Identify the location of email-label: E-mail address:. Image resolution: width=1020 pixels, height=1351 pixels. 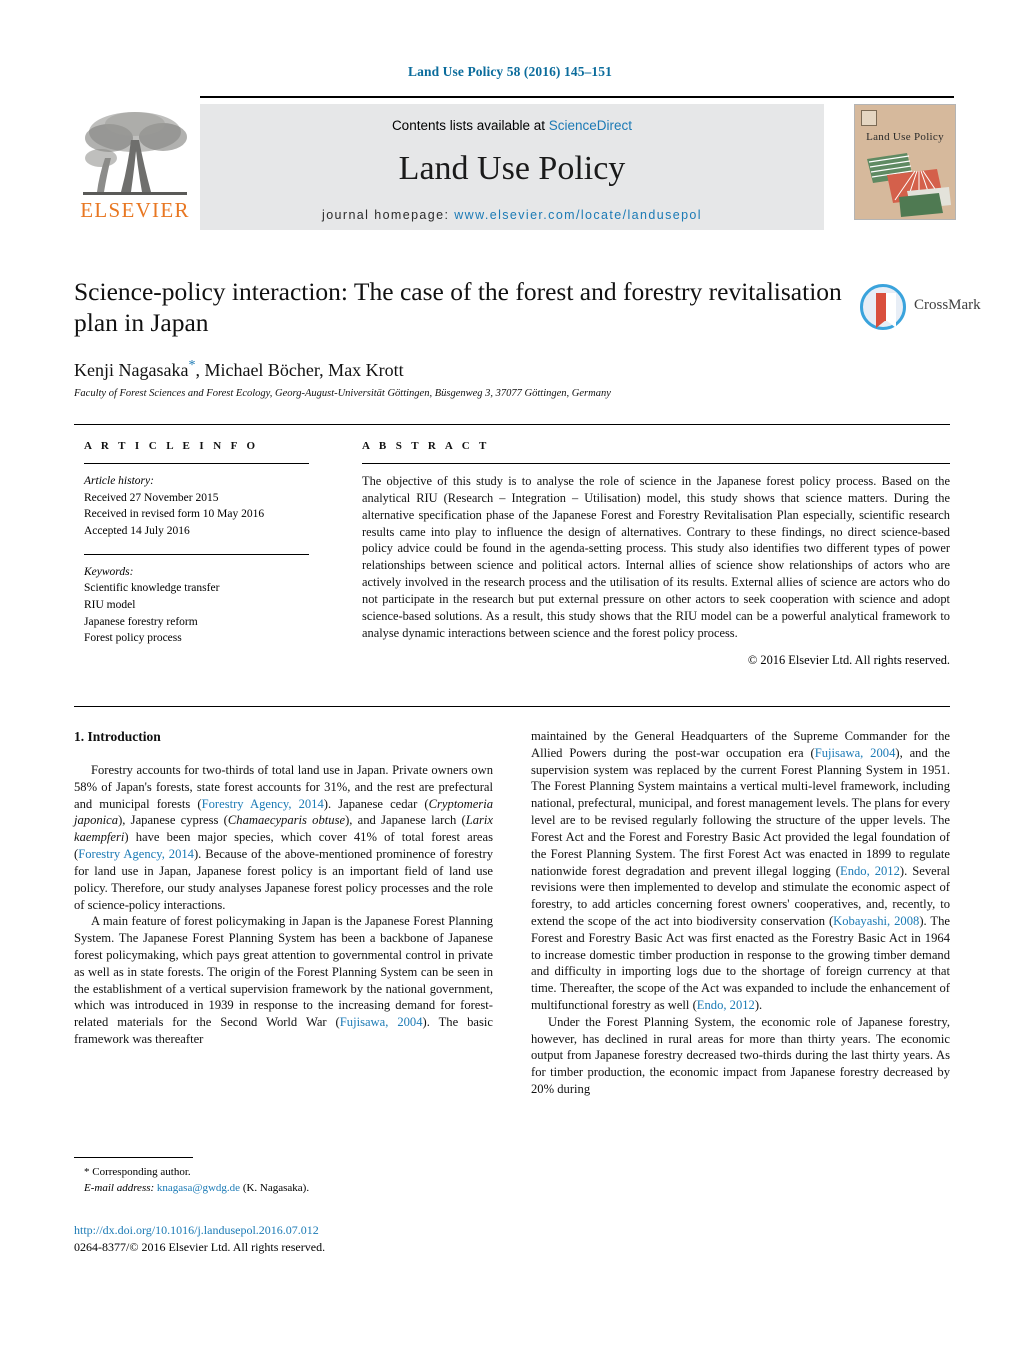
(119, 1187).